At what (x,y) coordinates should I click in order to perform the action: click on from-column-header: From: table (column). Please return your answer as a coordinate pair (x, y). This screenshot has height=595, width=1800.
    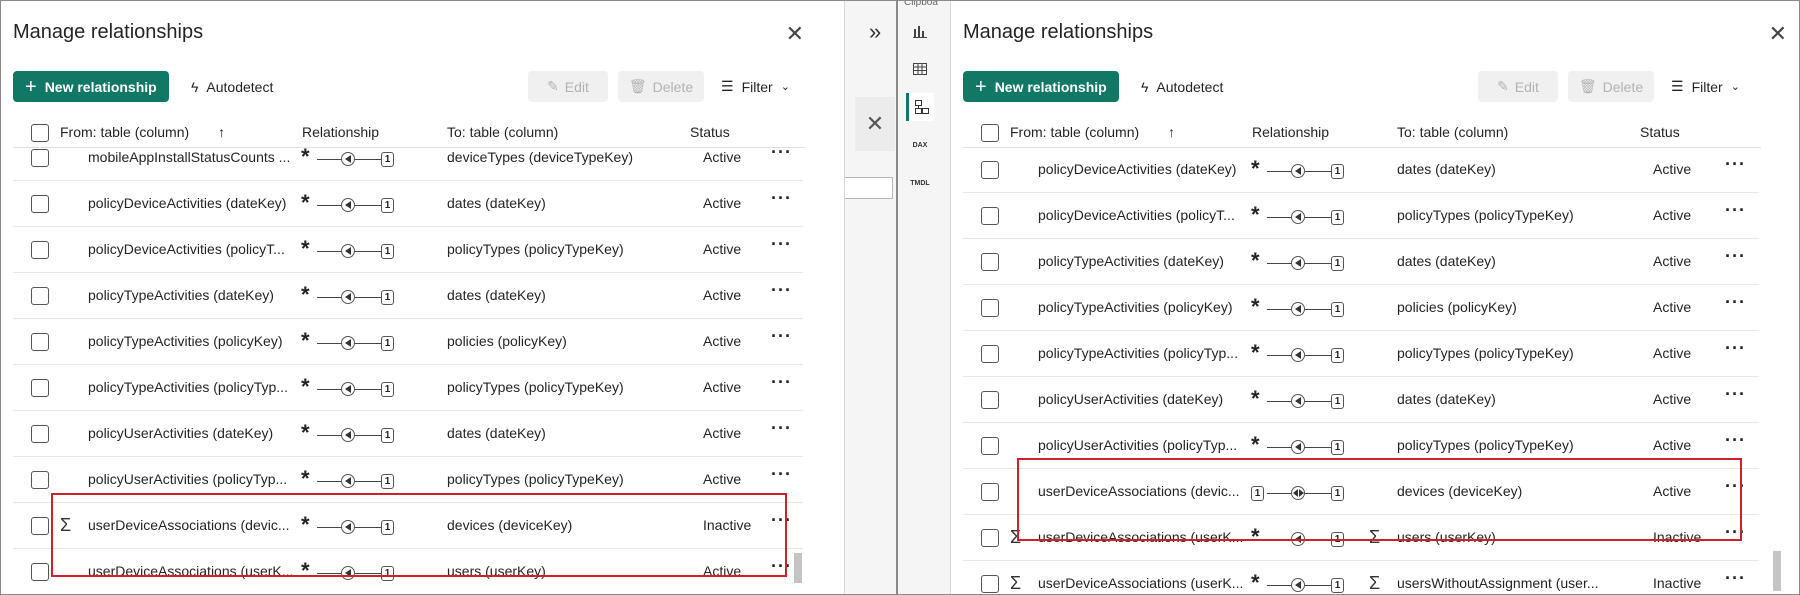
    Looking at the image, I should click on (1074, 132).